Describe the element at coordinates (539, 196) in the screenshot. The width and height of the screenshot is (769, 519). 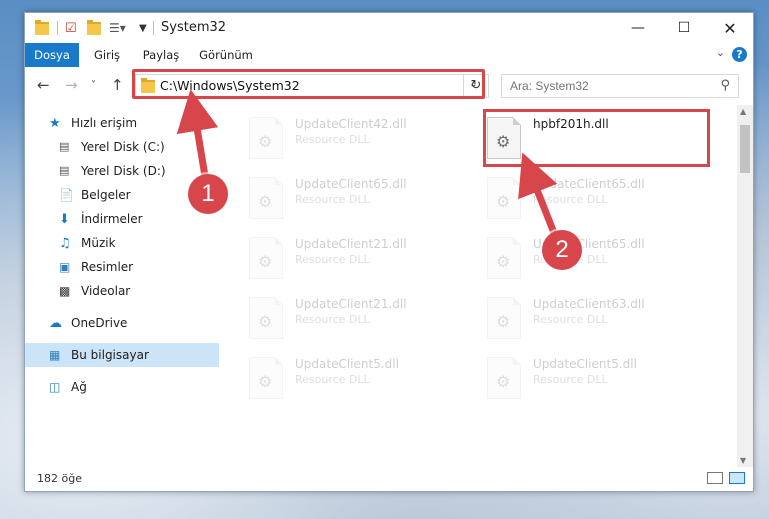
I see `arrow-to-file` at that location.